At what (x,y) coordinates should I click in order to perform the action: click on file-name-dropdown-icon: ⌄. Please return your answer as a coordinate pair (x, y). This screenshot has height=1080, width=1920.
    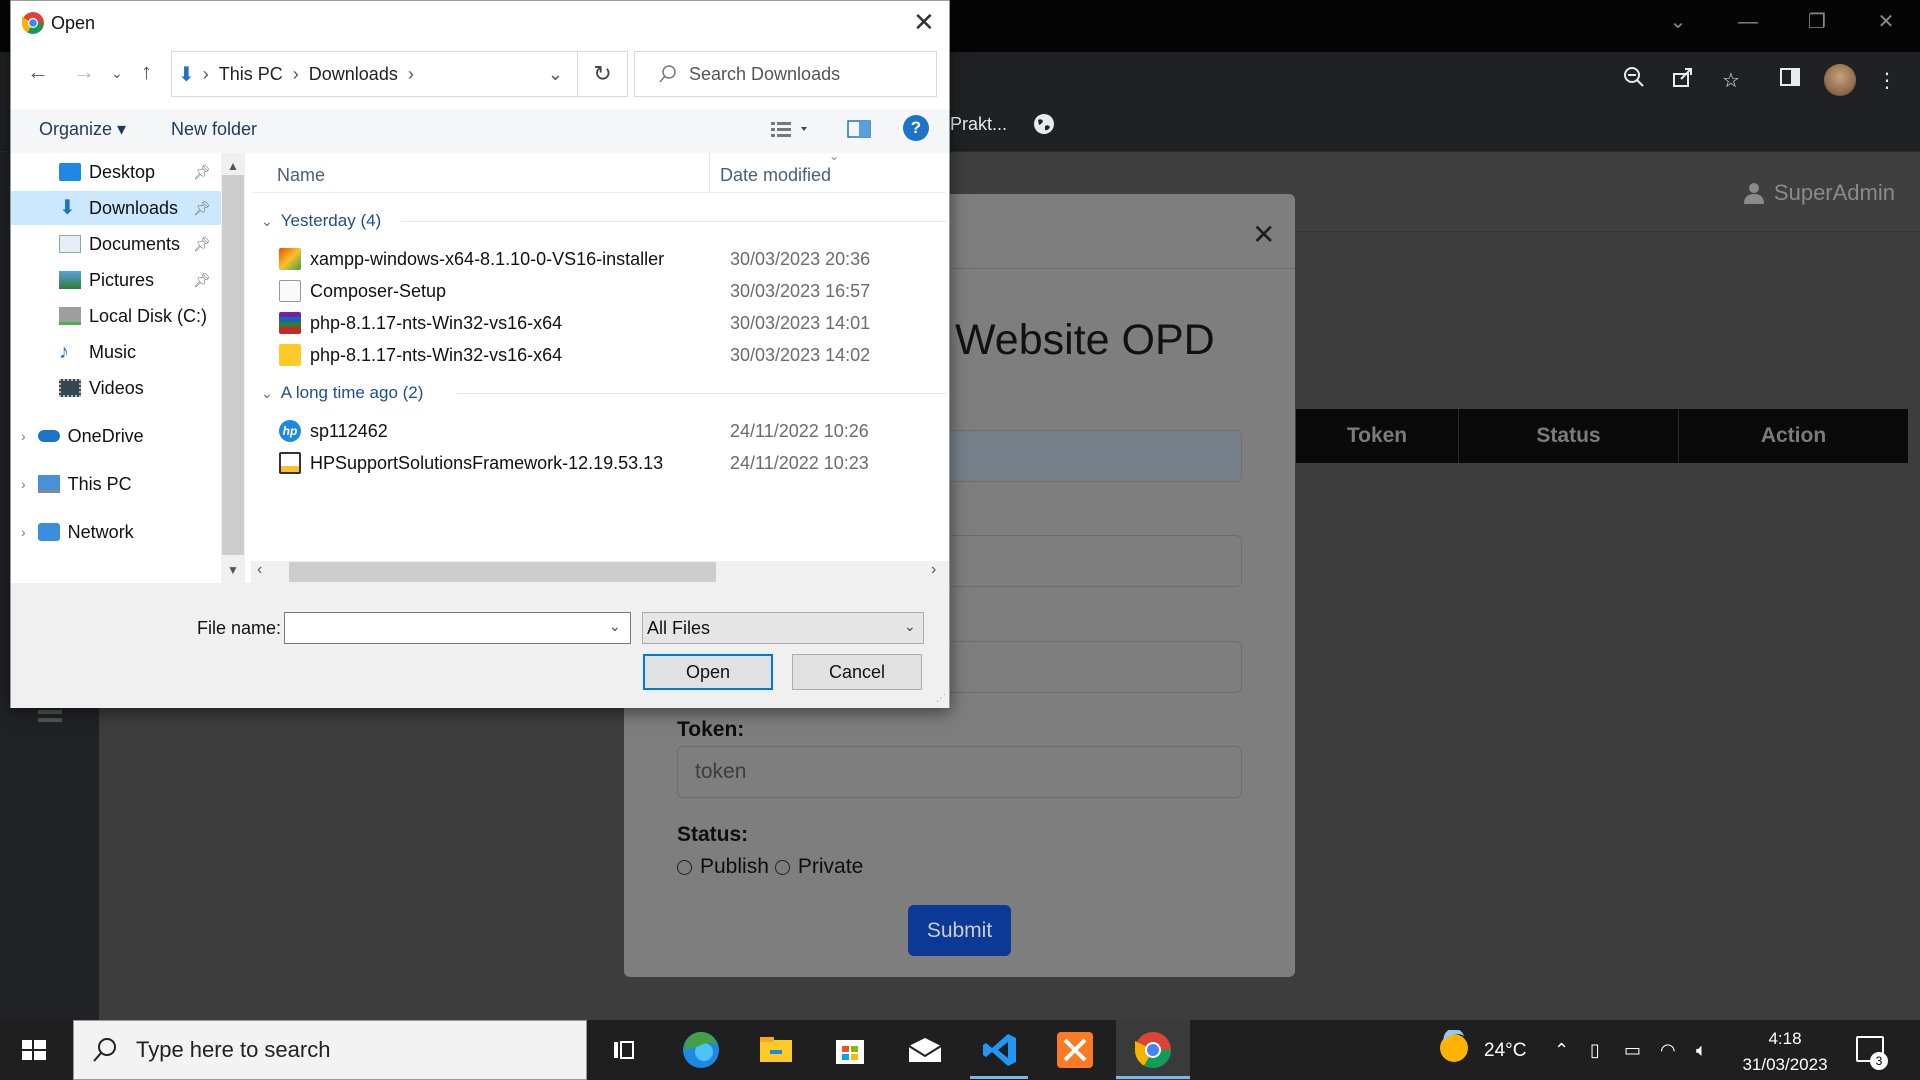
    Looking at the image, I should click on (615, 626).